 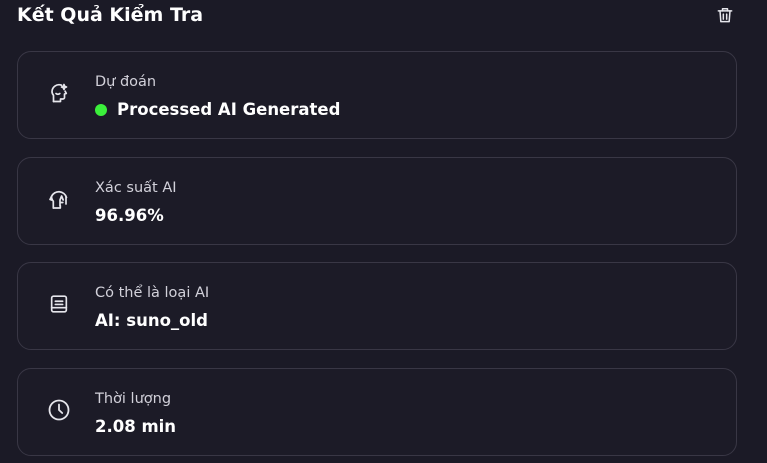 I want to click on ai-type-value: AI: suno_old, so click(x=151, y=320).